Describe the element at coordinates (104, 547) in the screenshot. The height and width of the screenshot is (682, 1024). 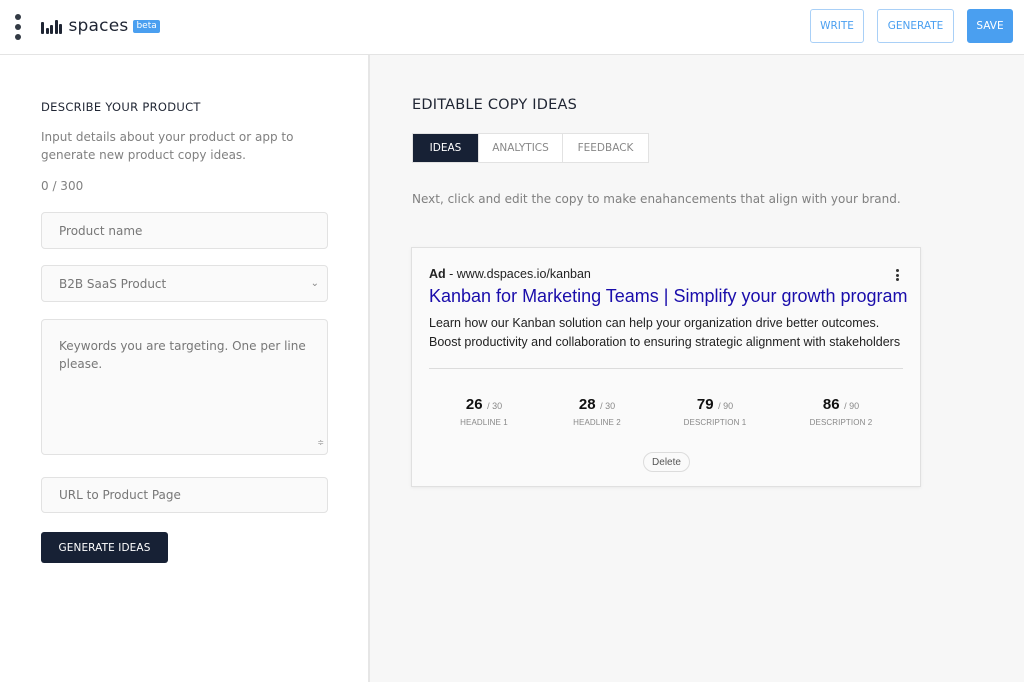
I see `generate-ideas-button: GENERATE IDEAS` at that location.